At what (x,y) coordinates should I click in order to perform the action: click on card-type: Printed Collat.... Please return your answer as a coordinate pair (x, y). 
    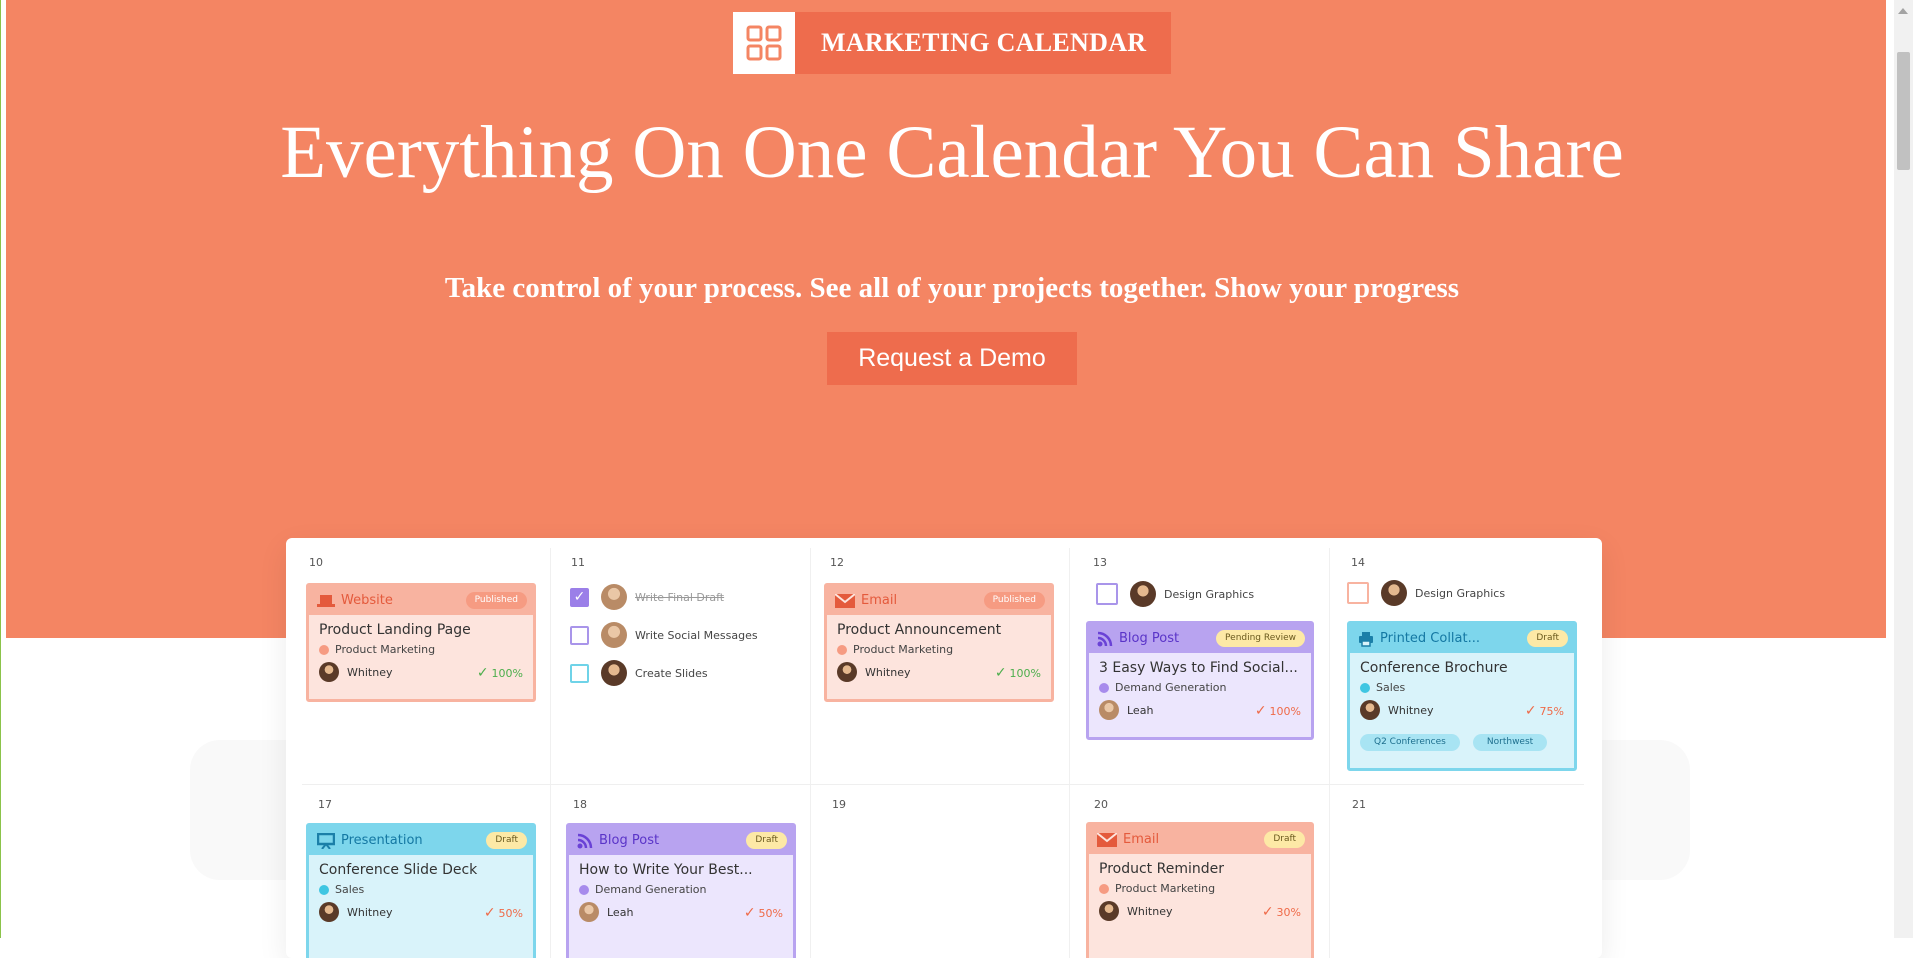
    Looking at the image, I should click on (1430, 638).